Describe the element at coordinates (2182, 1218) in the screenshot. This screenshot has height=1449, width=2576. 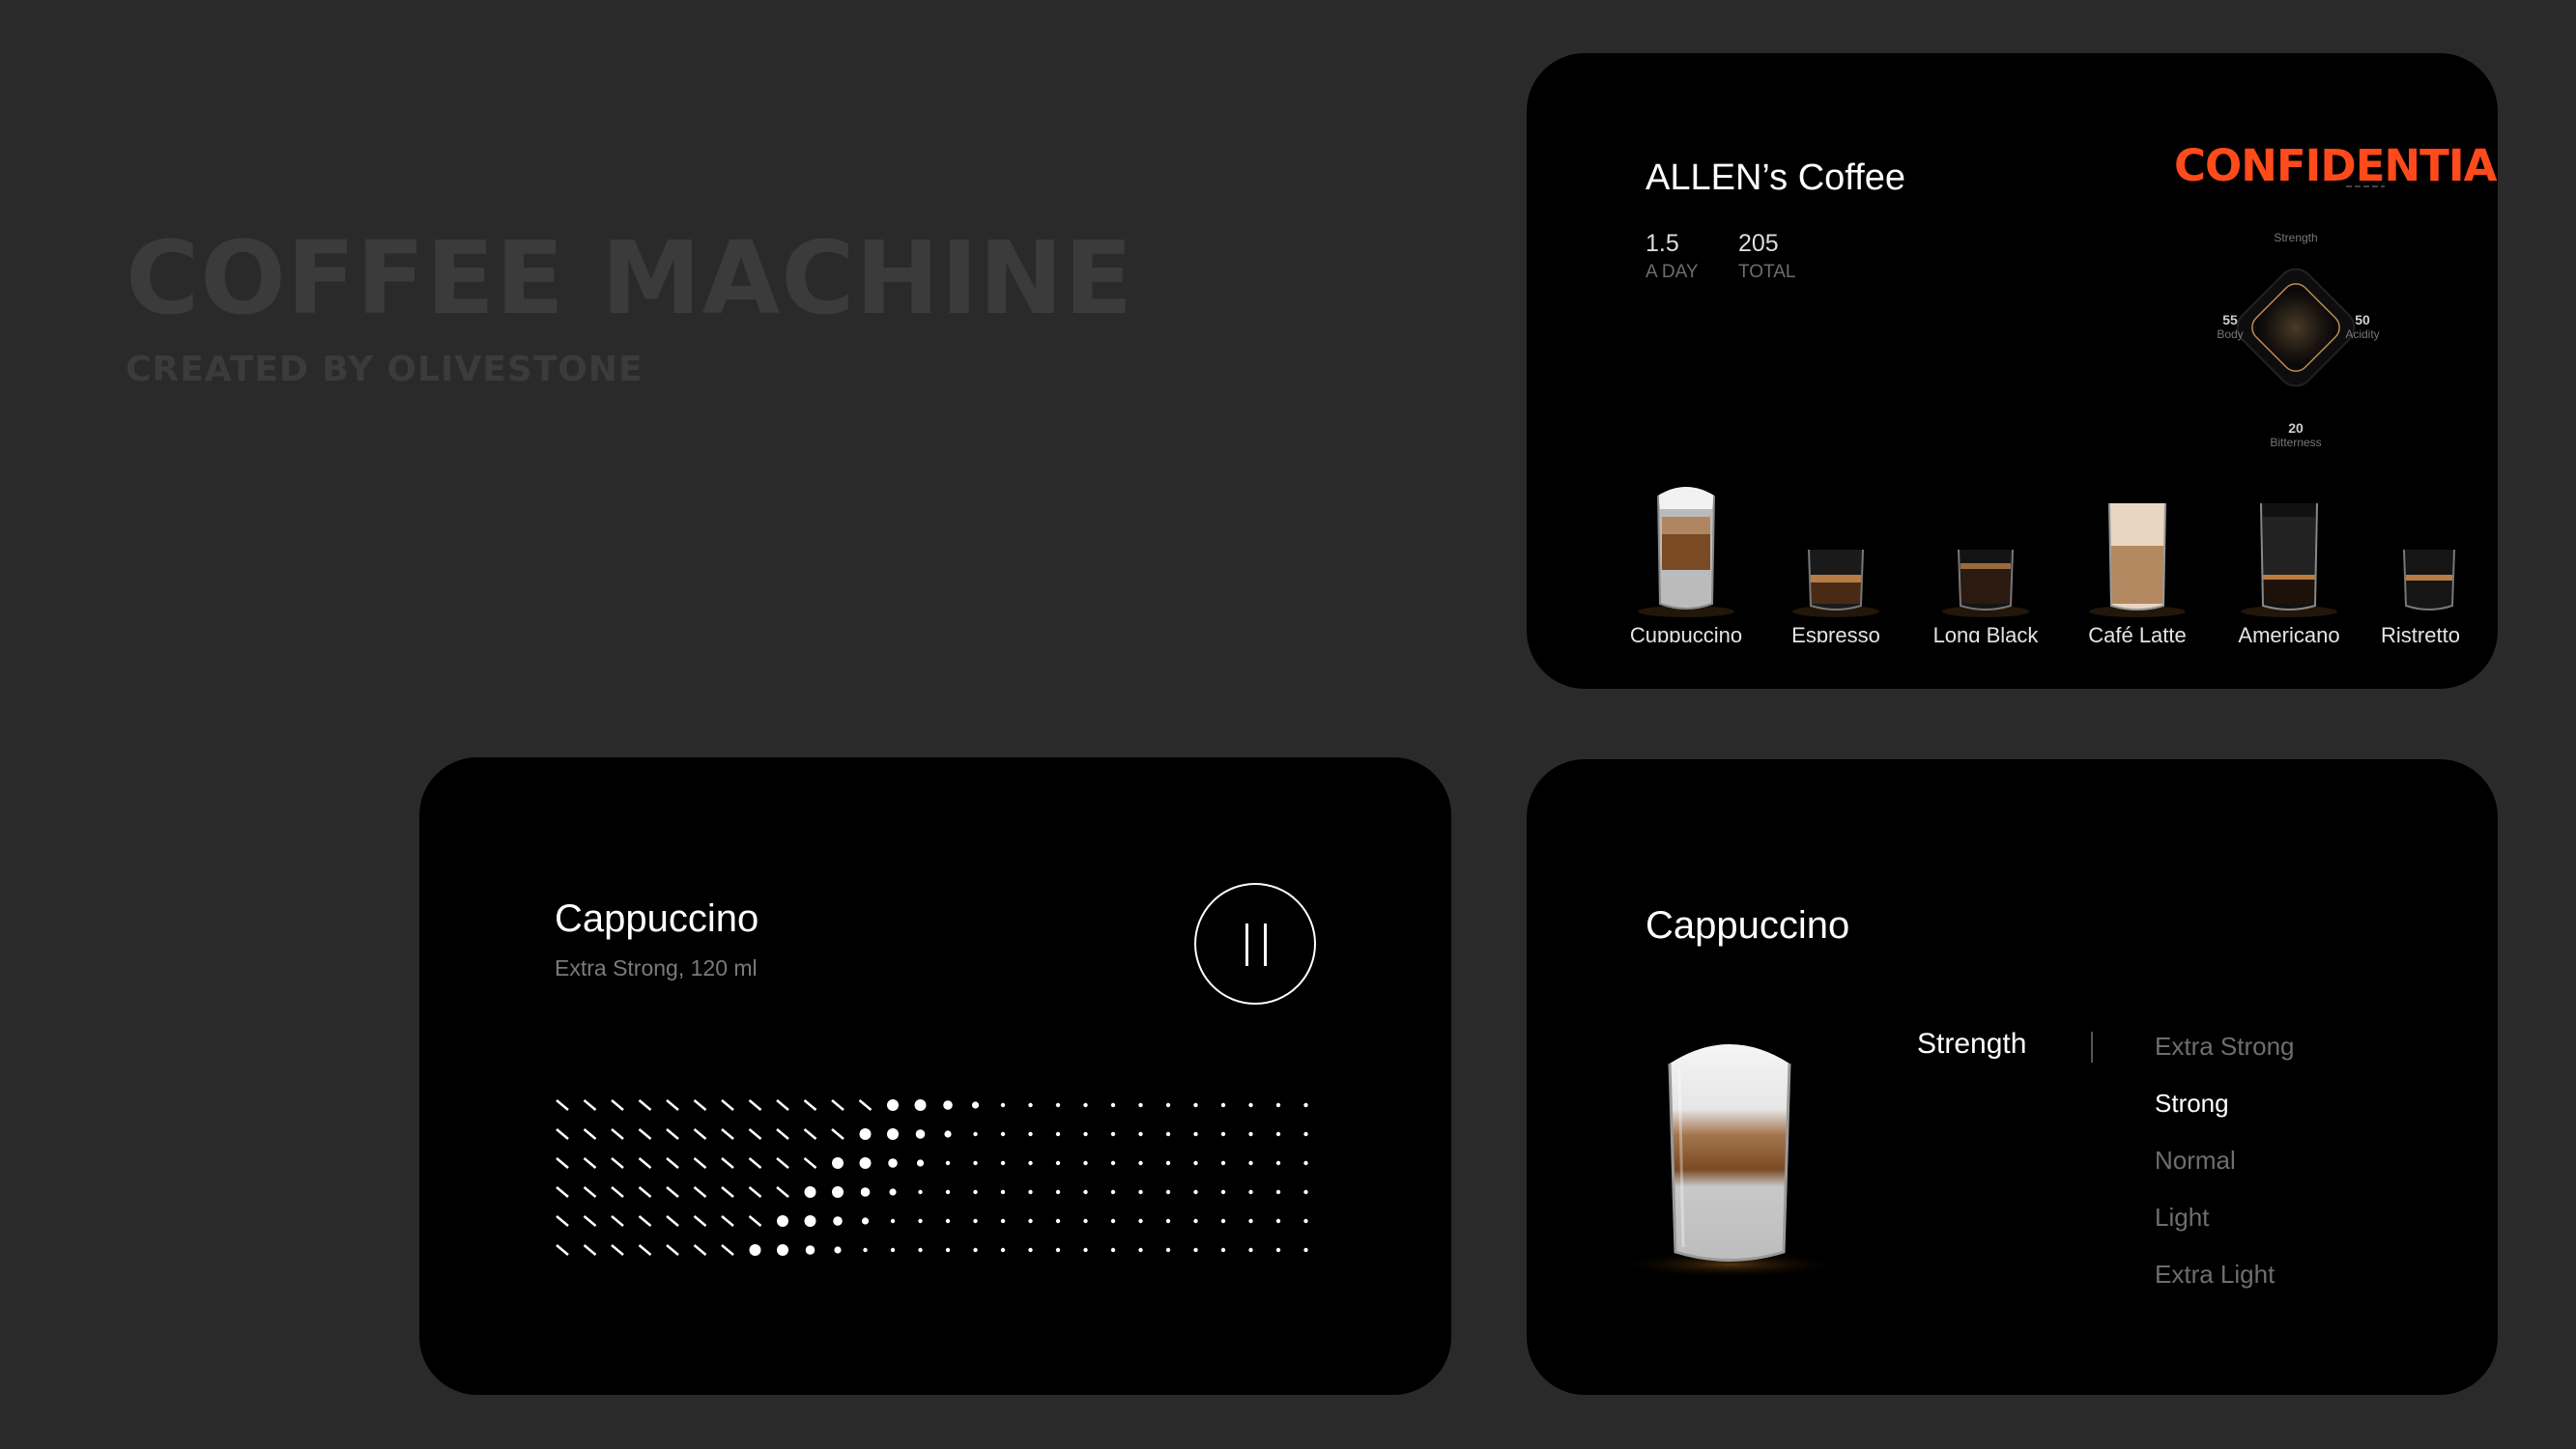
I see `strength-option-light: Light` at that location.